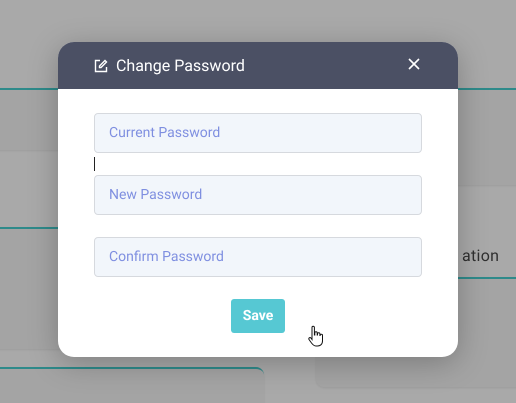  Describe the element at coordinates (258, 257) in the screenshot. I see `password-field: Confirm Password` at that location.